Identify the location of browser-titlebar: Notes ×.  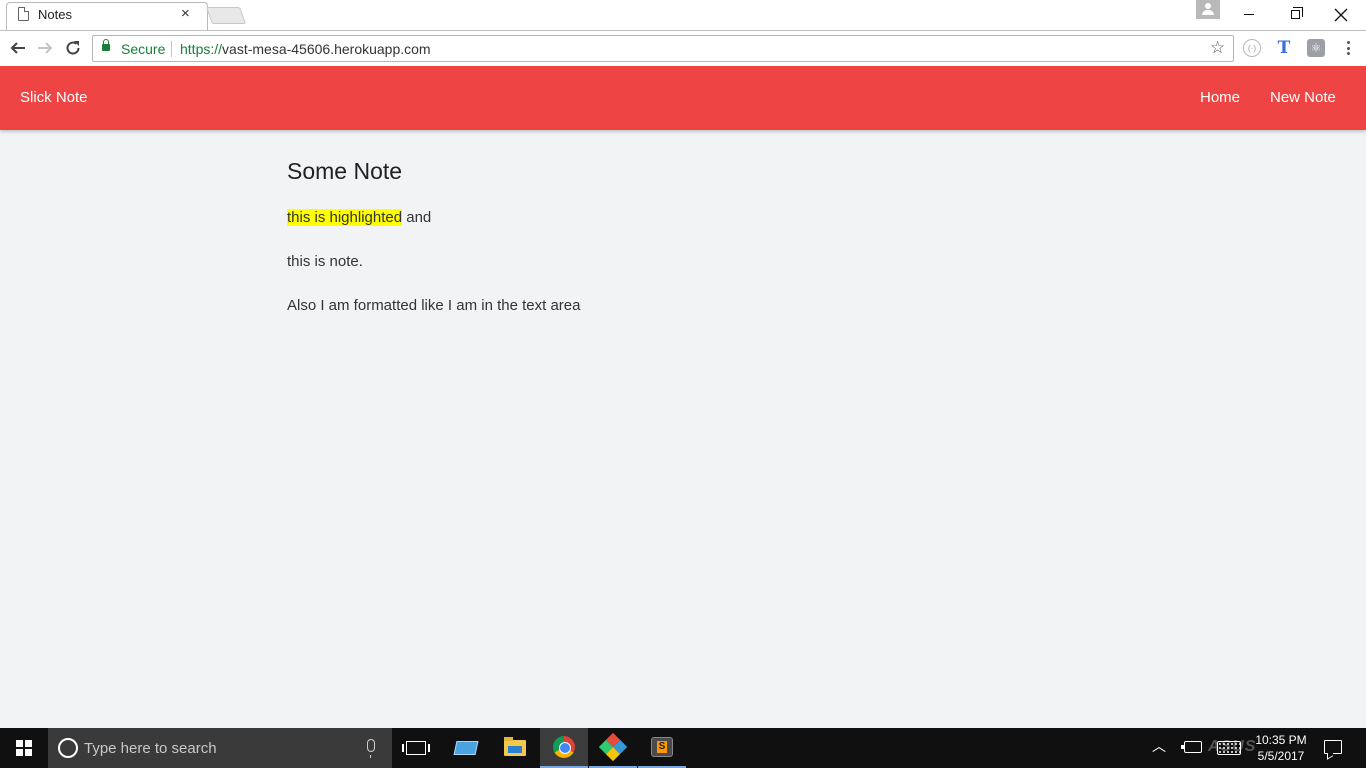
(683, 15).